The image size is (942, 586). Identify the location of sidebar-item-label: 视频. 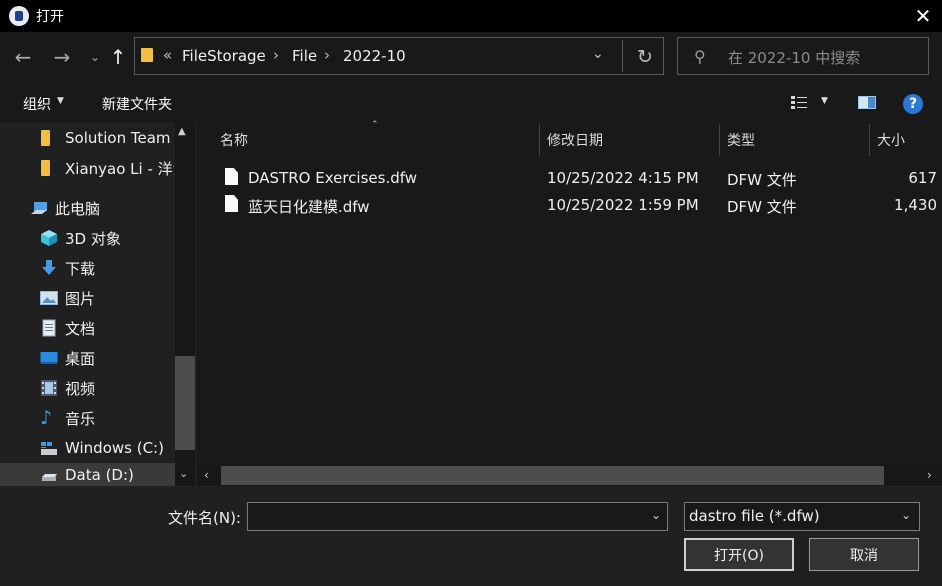
(80, 388).